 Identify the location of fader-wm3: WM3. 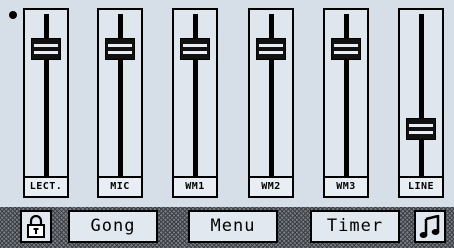
(346, 103).